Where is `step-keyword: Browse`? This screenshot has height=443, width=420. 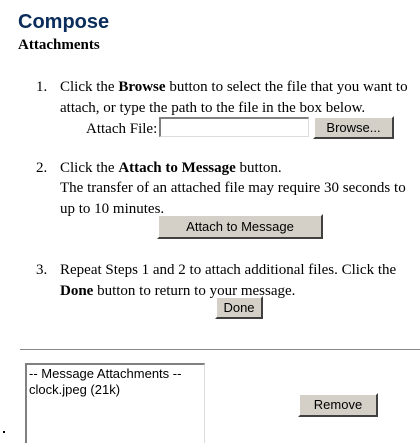 step-keyword: Browse is located at coordinates (142, 87).